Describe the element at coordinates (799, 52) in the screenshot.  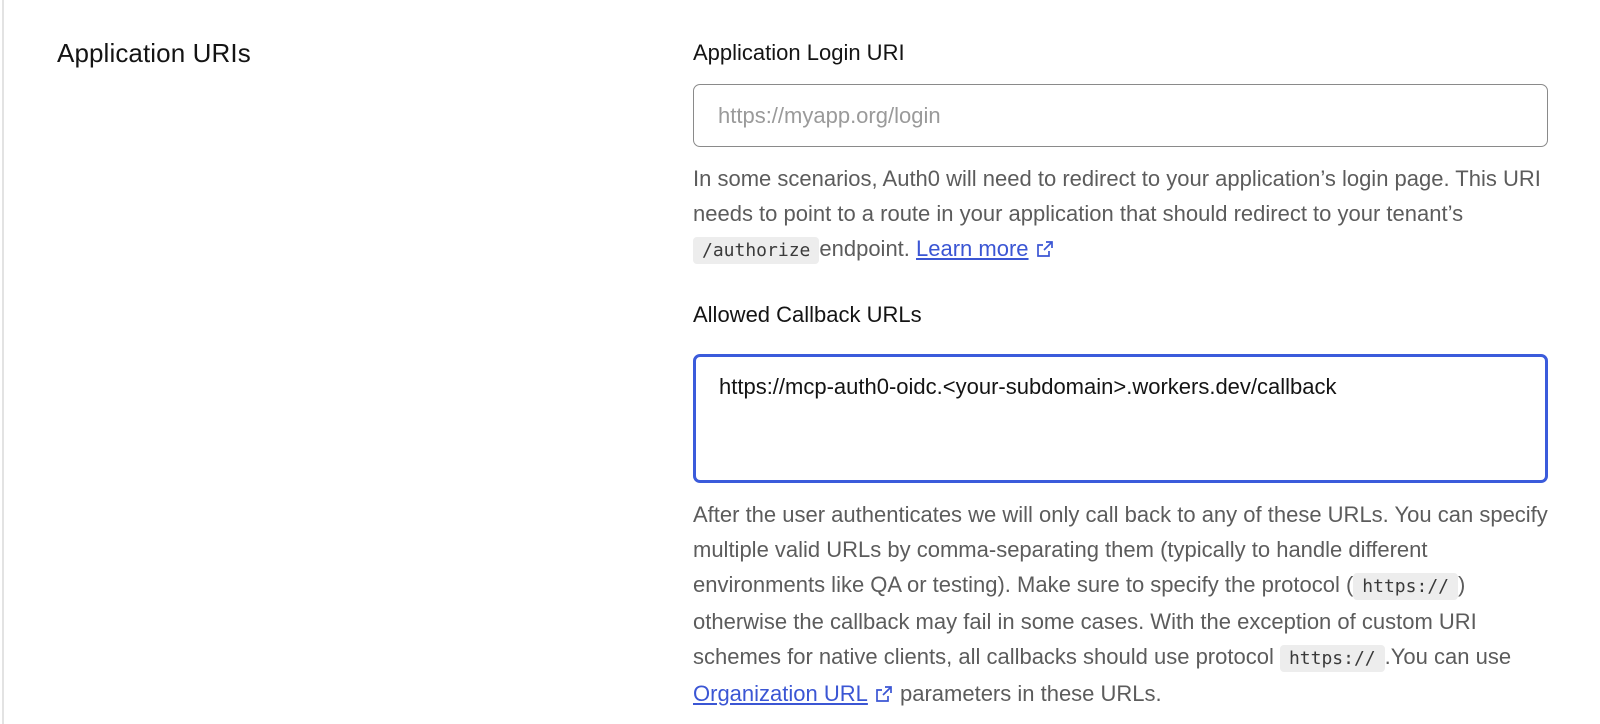
I see `login-uri-label: Application Login URI` at that location.